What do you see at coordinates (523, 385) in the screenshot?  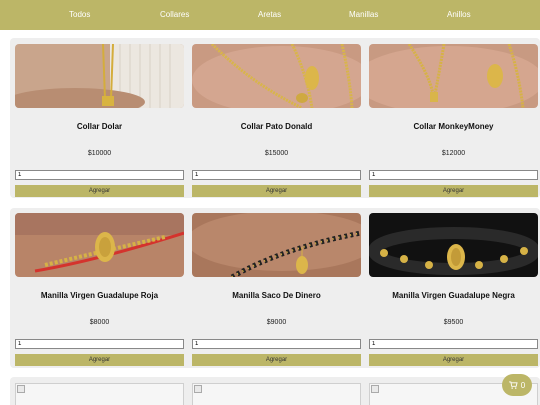 I see `cart-count: 0` at bounding box center [523, 385].